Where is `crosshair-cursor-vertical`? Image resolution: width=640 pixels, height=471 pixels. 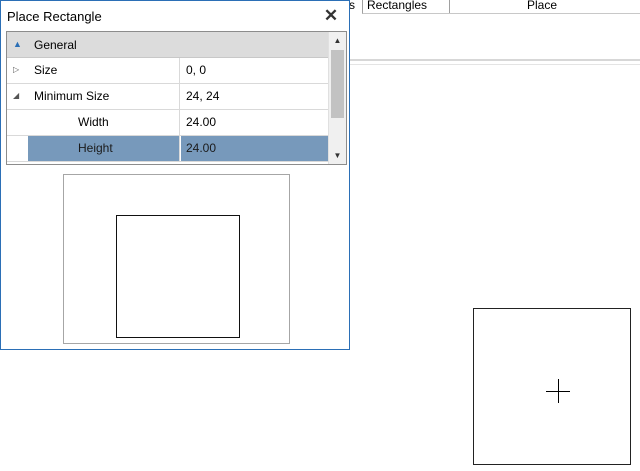
crosshair-cursor-vertical is located at coordinates (558, 391).